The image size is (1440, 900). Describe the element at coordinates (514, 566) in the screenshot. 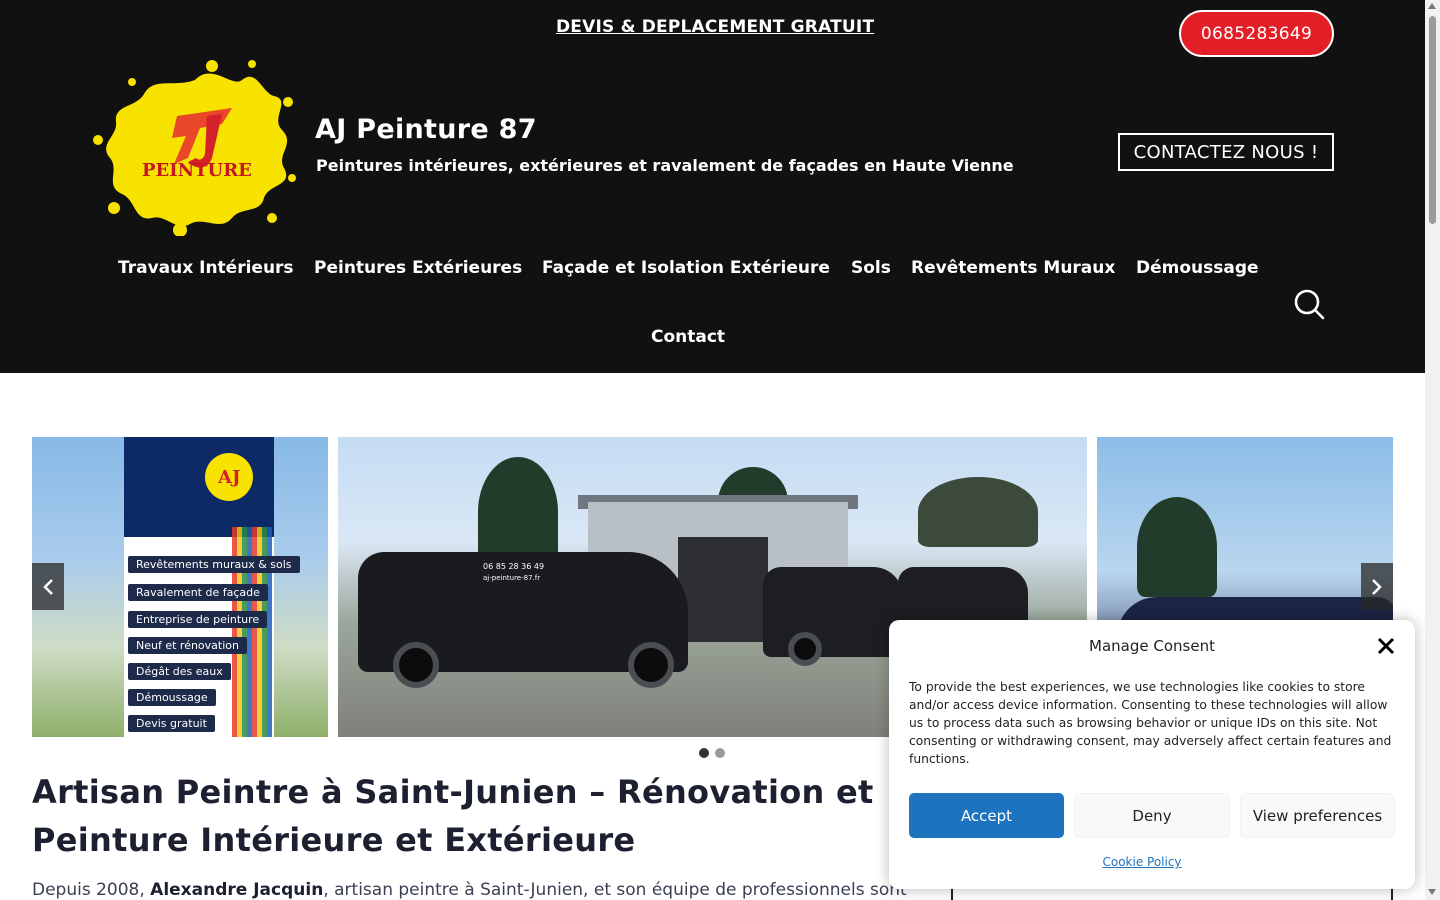

I see `van-phone: 06 85 28 36 49` at that location.